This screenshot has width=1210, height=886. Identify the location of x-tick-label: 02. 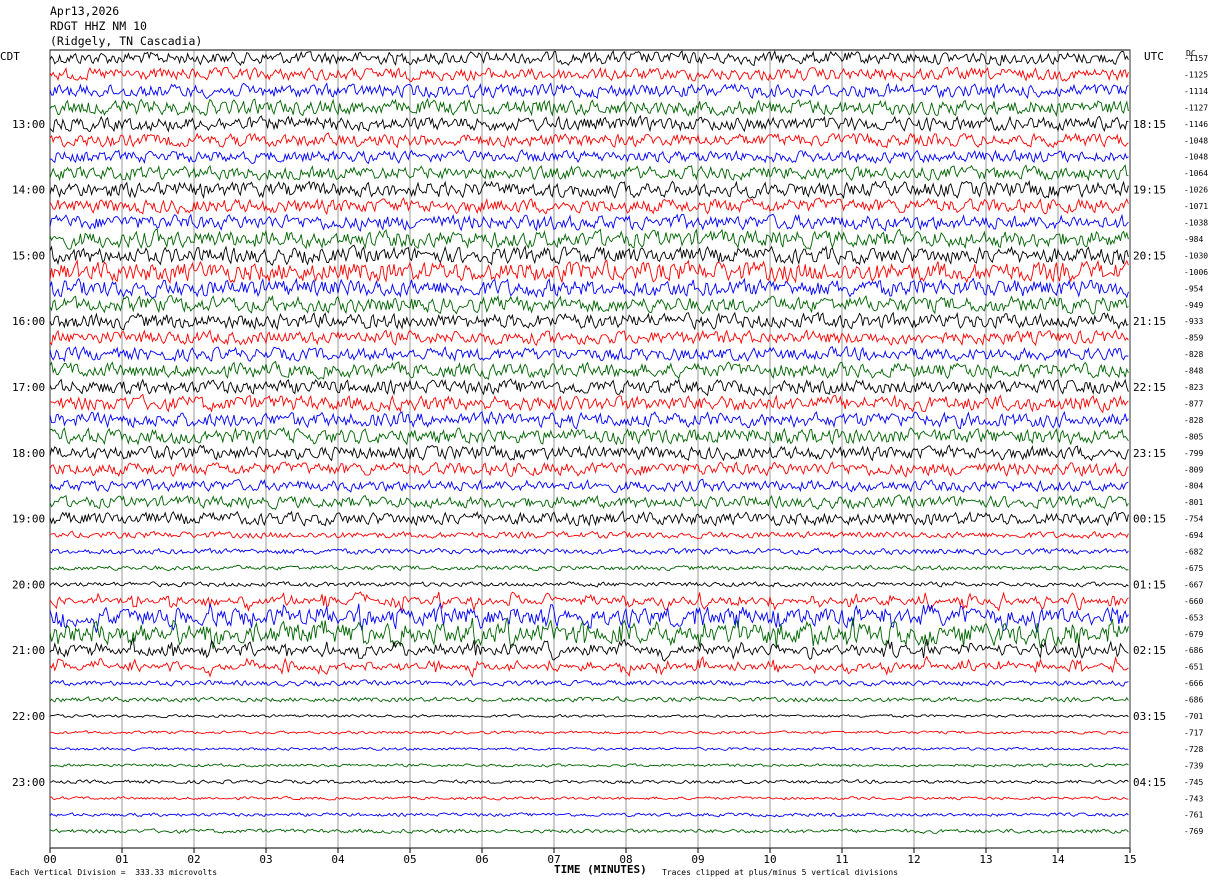
(193, 859).